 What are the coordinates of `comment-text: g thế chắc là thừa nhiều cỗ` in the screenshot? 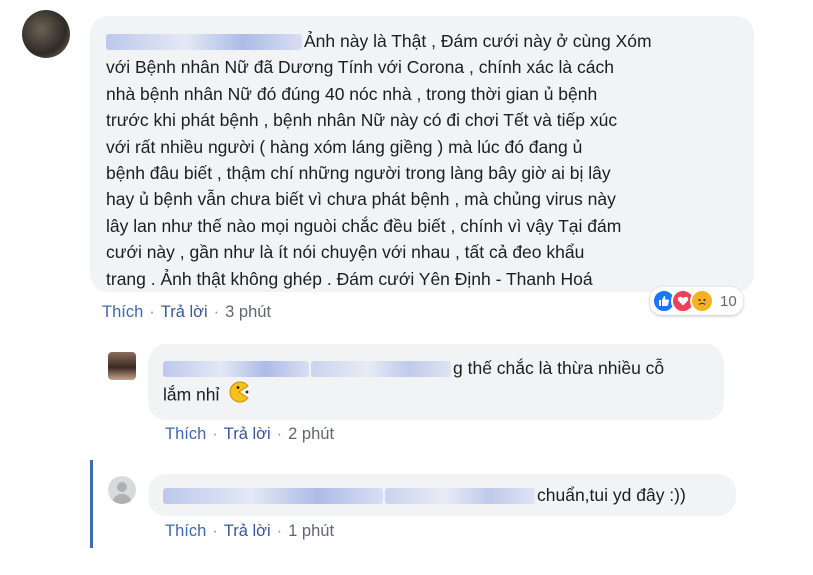 It's located at (436, 368).